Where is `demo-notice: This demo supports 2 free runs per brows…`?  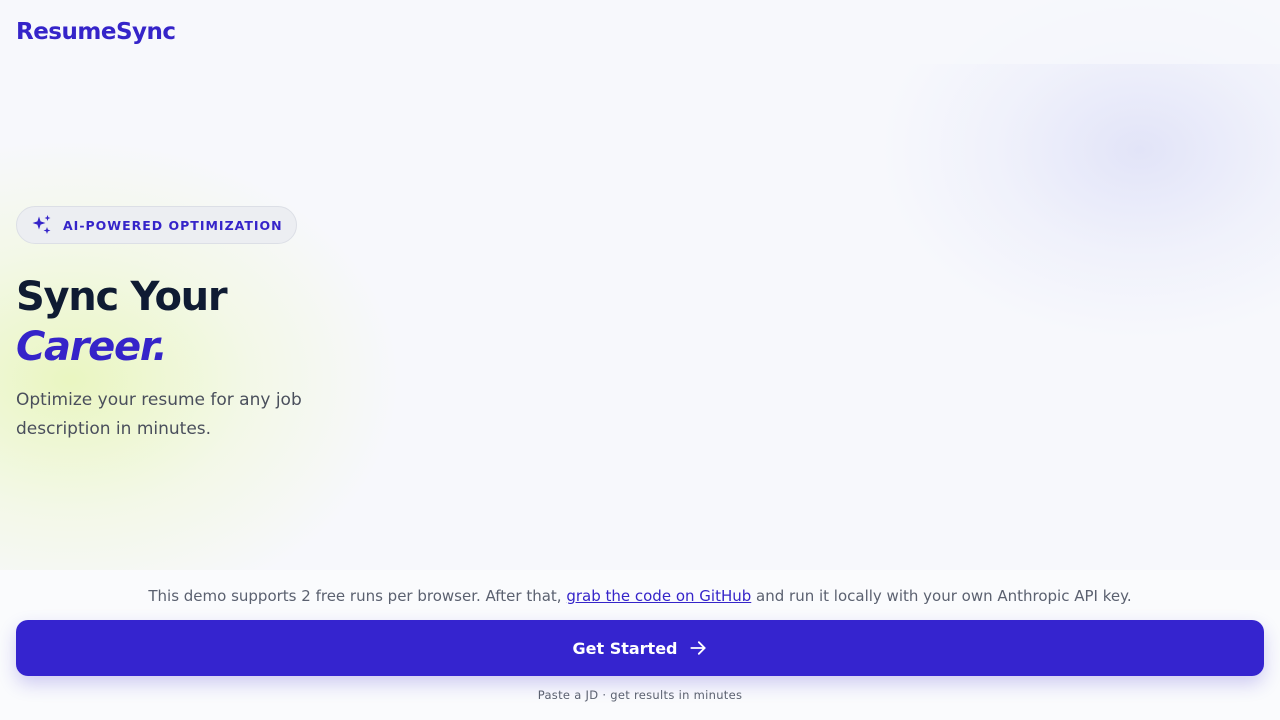 demo-notice: This demo supports 2 free runs per brows… is located at coordinates (640, 596).